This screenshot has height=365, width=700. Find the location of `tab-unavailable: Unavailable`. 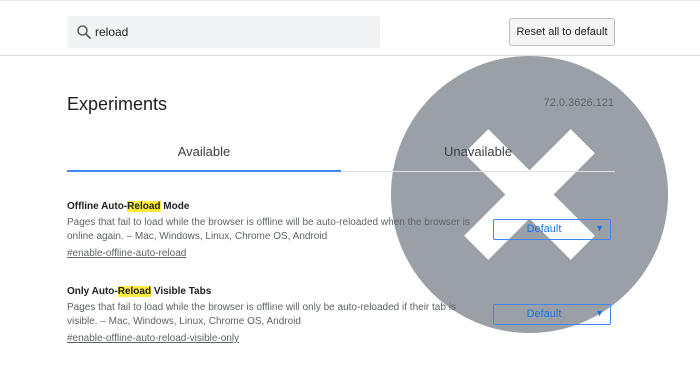

tab-unavailable: Unavailable is located at coordinates (478, 151).